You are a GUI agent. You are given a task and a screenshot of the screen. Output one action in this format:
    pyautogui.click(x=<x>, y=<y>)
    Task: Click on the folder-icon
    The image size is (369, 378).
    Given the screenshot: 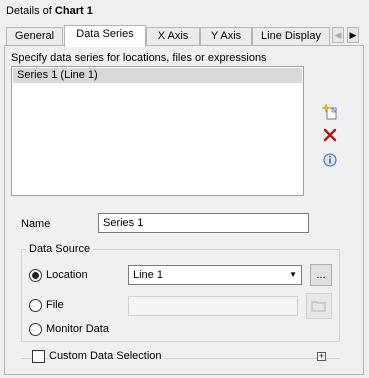 What is the action you would take?
    pyautogui.click(x=318, y=306)
    